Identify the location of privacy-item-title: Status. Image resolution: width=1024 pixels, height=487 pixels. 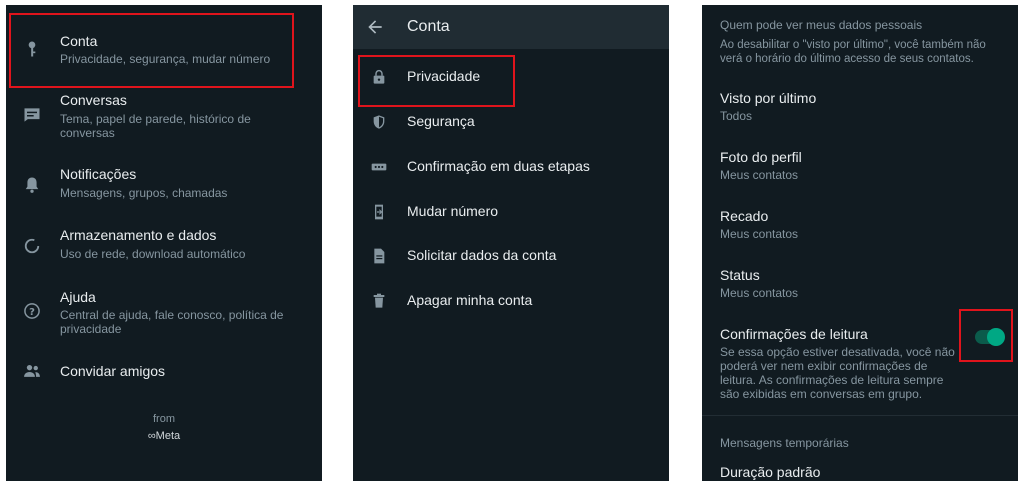
(740, 275).